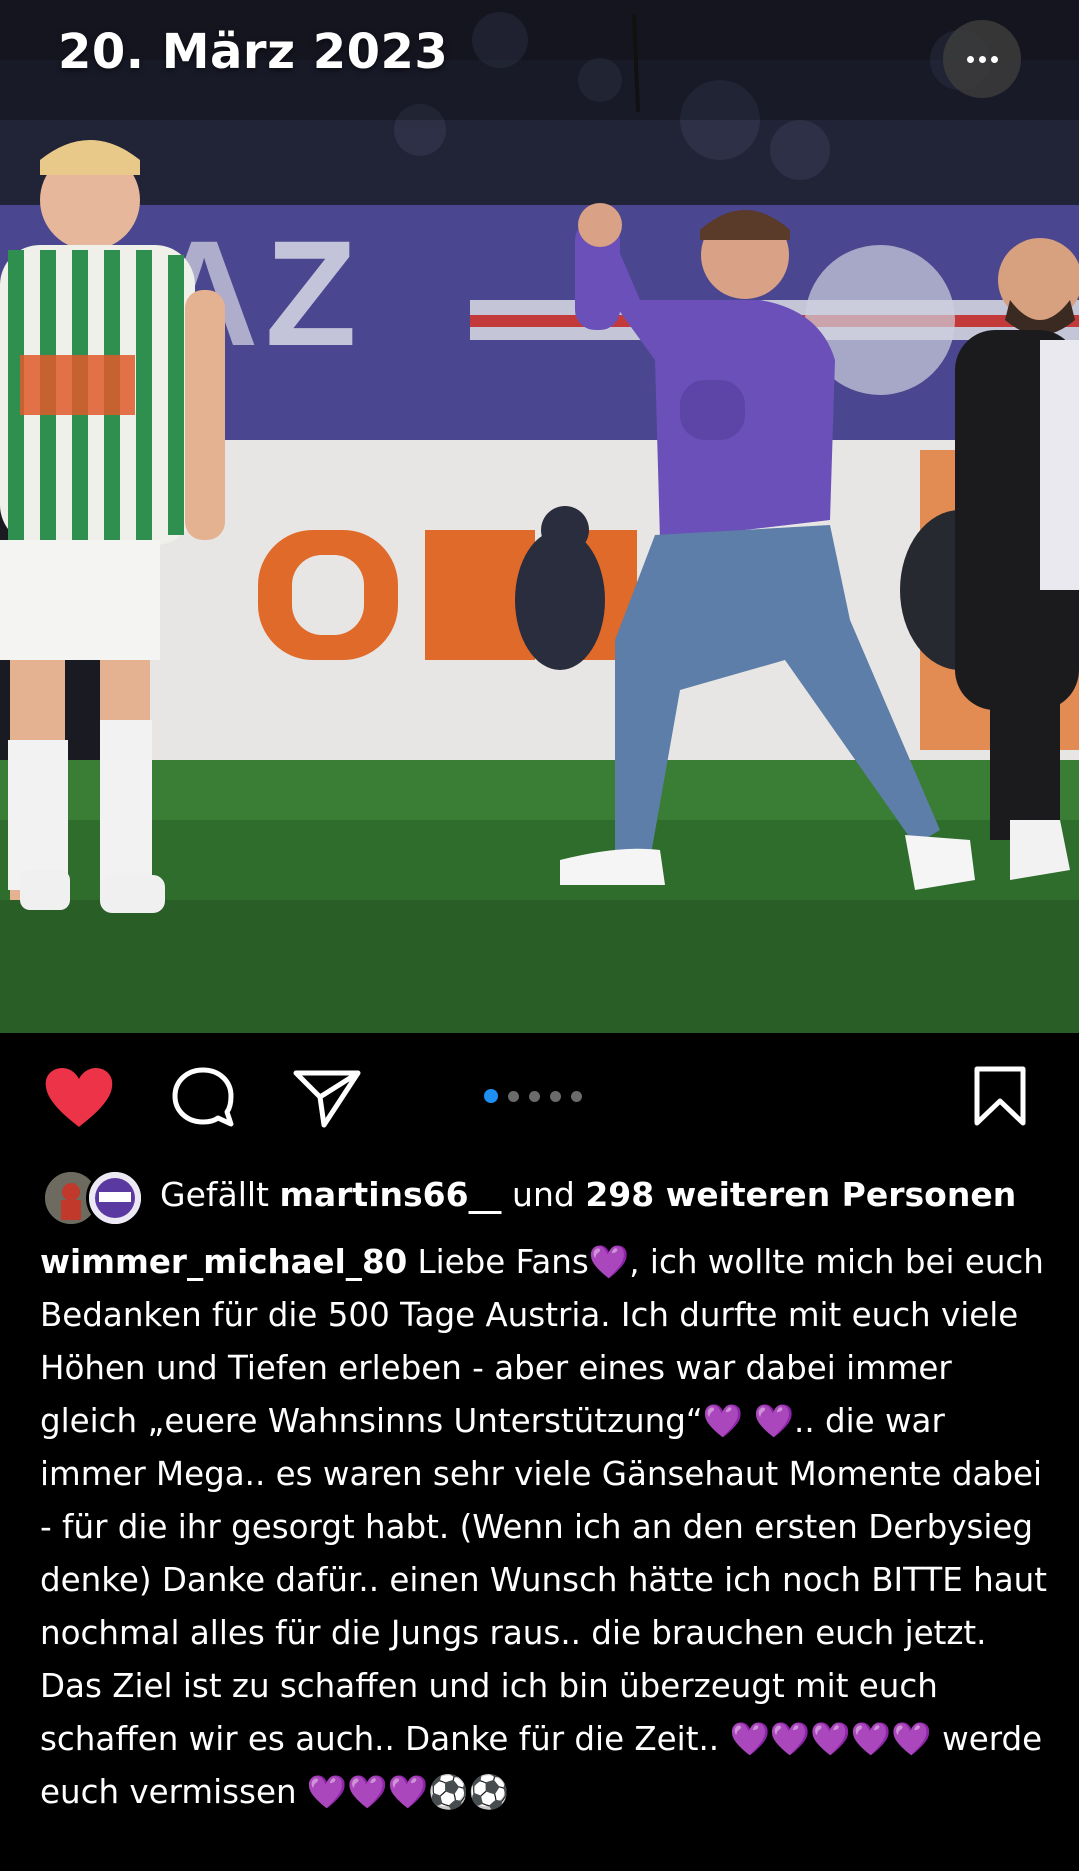 The image size is (1079, 1871). Describe the element at coordinates (367, 1792) in the screenshot. I see `purple-hearts-emoji: 💜💜💜` at that location.